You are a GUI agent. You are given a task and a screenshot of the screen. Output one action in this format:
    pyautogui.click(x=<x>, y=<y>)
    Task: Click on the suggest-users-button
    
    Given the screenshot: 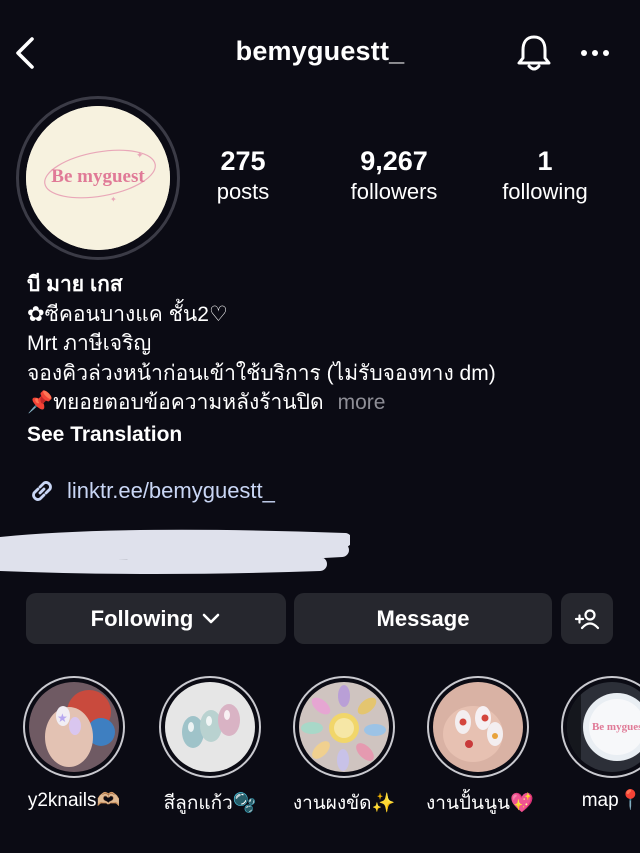 What is the action you would take?
    pyautogui.click(x=587, y=618)
    